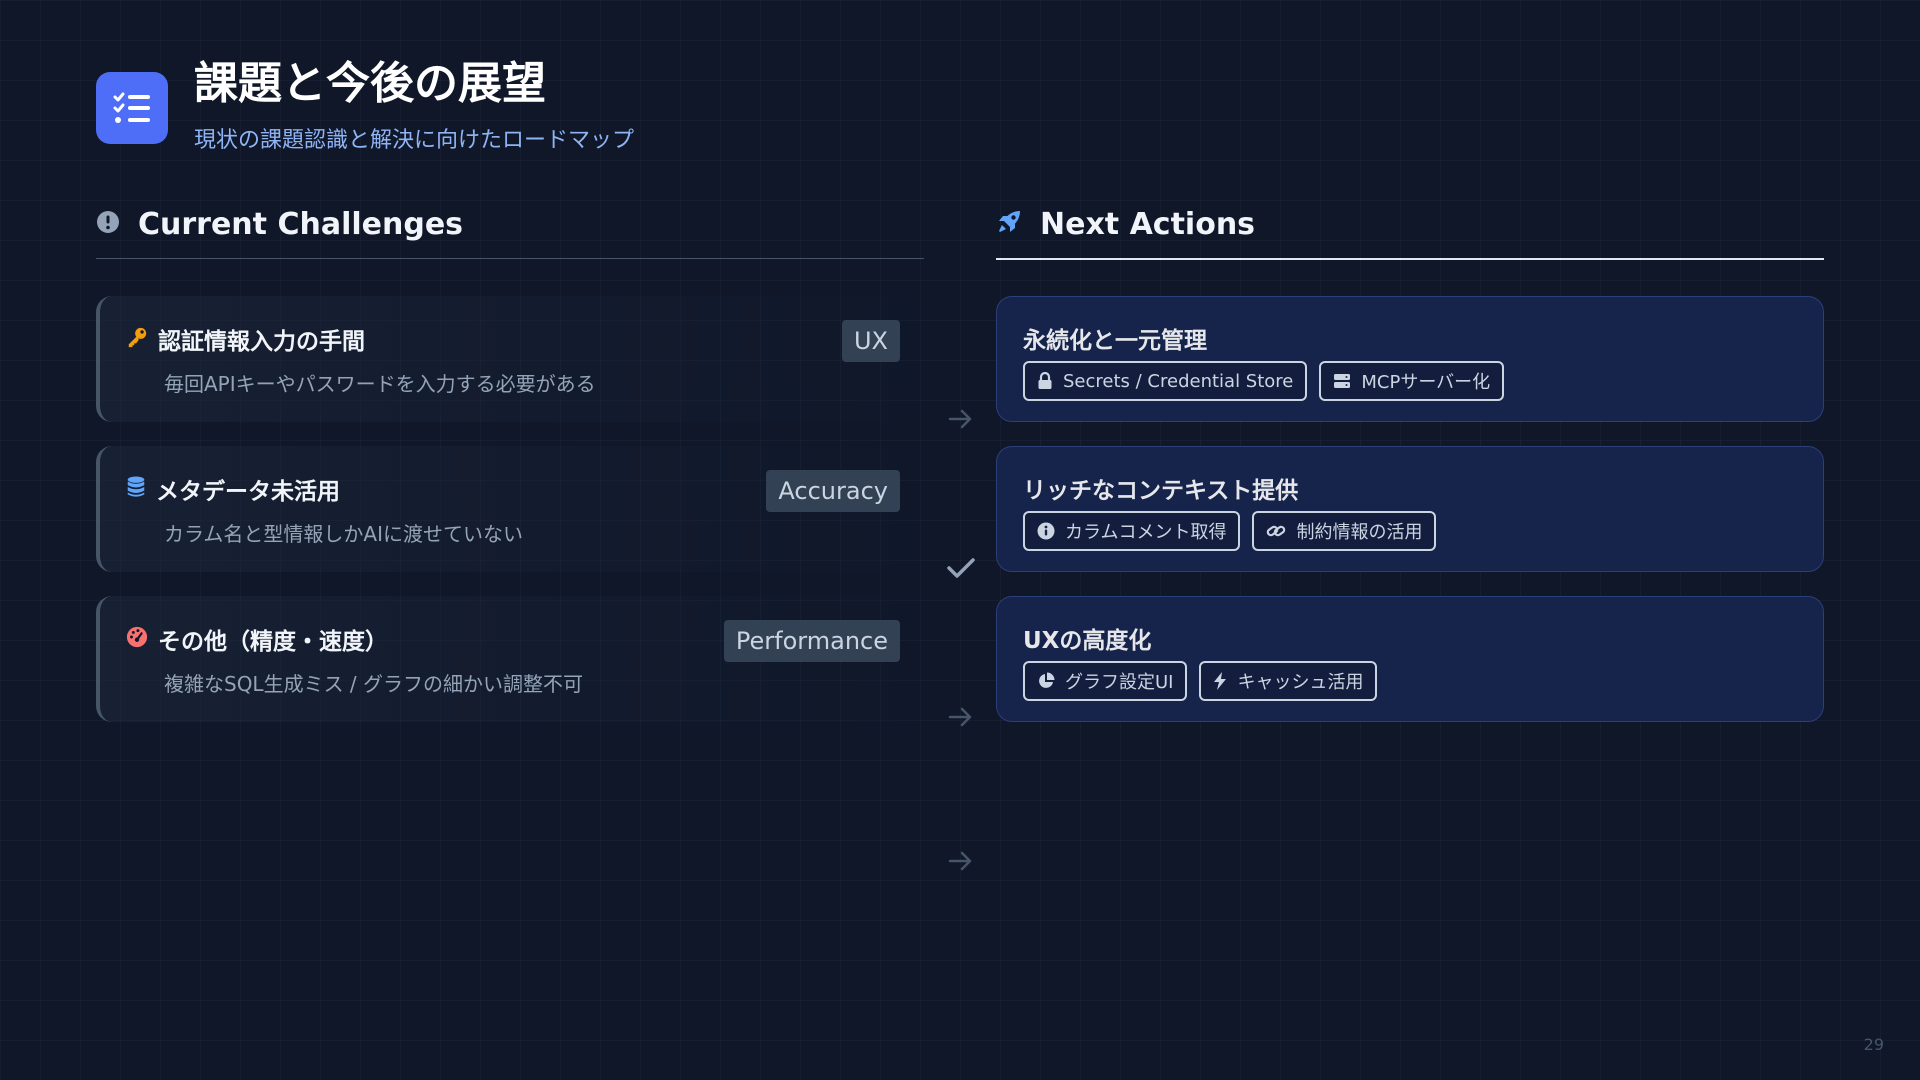 This screenshot has height=1080, width=1920. What do you see at coordinates (414, 140) in the screenshot?
I see `page-subtitle: 現状の課題認識と解決に向けたロードマップ` at bounding box center [414, 140].